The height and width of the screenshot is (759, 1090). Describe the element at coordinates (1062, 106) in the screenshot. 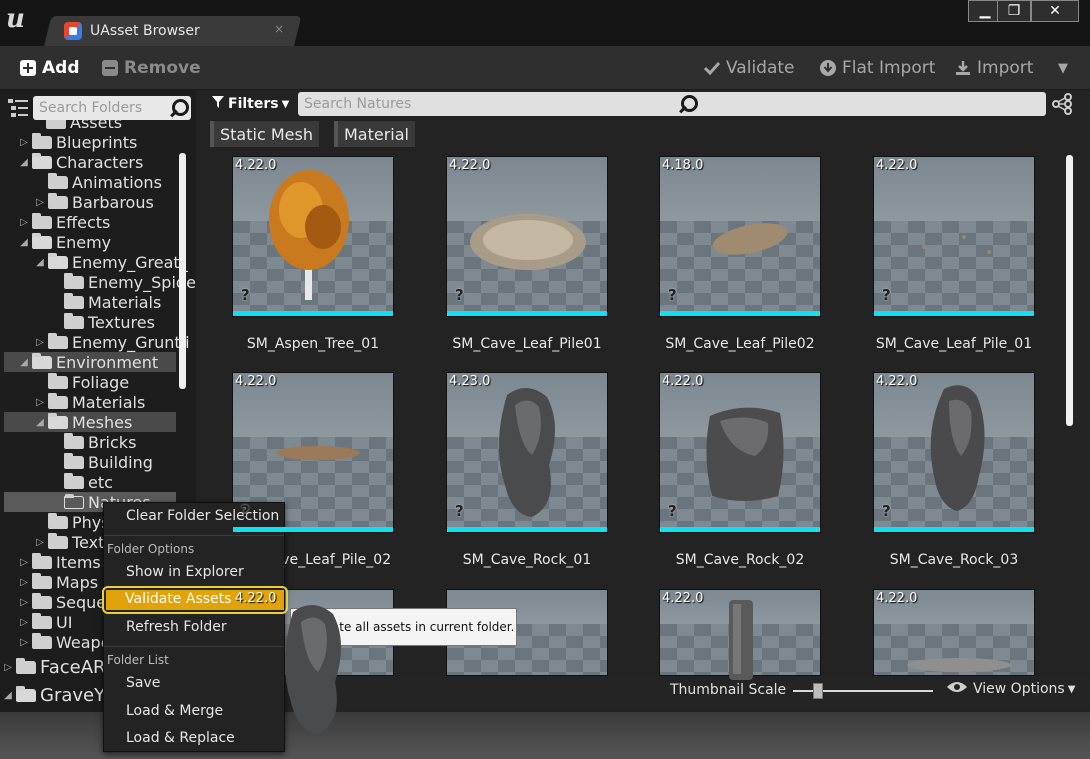

I see `asset-tree-icon` at that location.